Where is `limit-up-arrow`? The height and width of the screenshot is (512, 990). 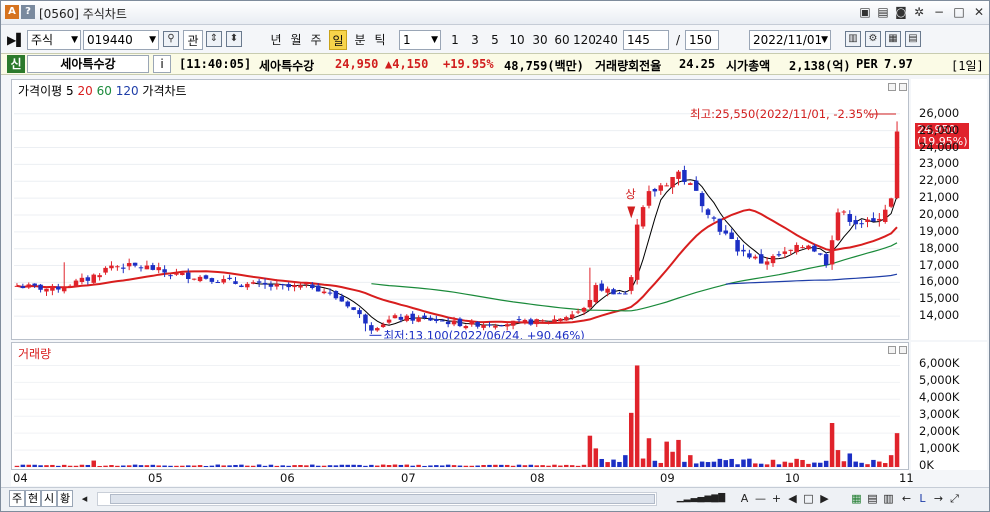
limit-up-arrow is located at coordinates (631, 212).